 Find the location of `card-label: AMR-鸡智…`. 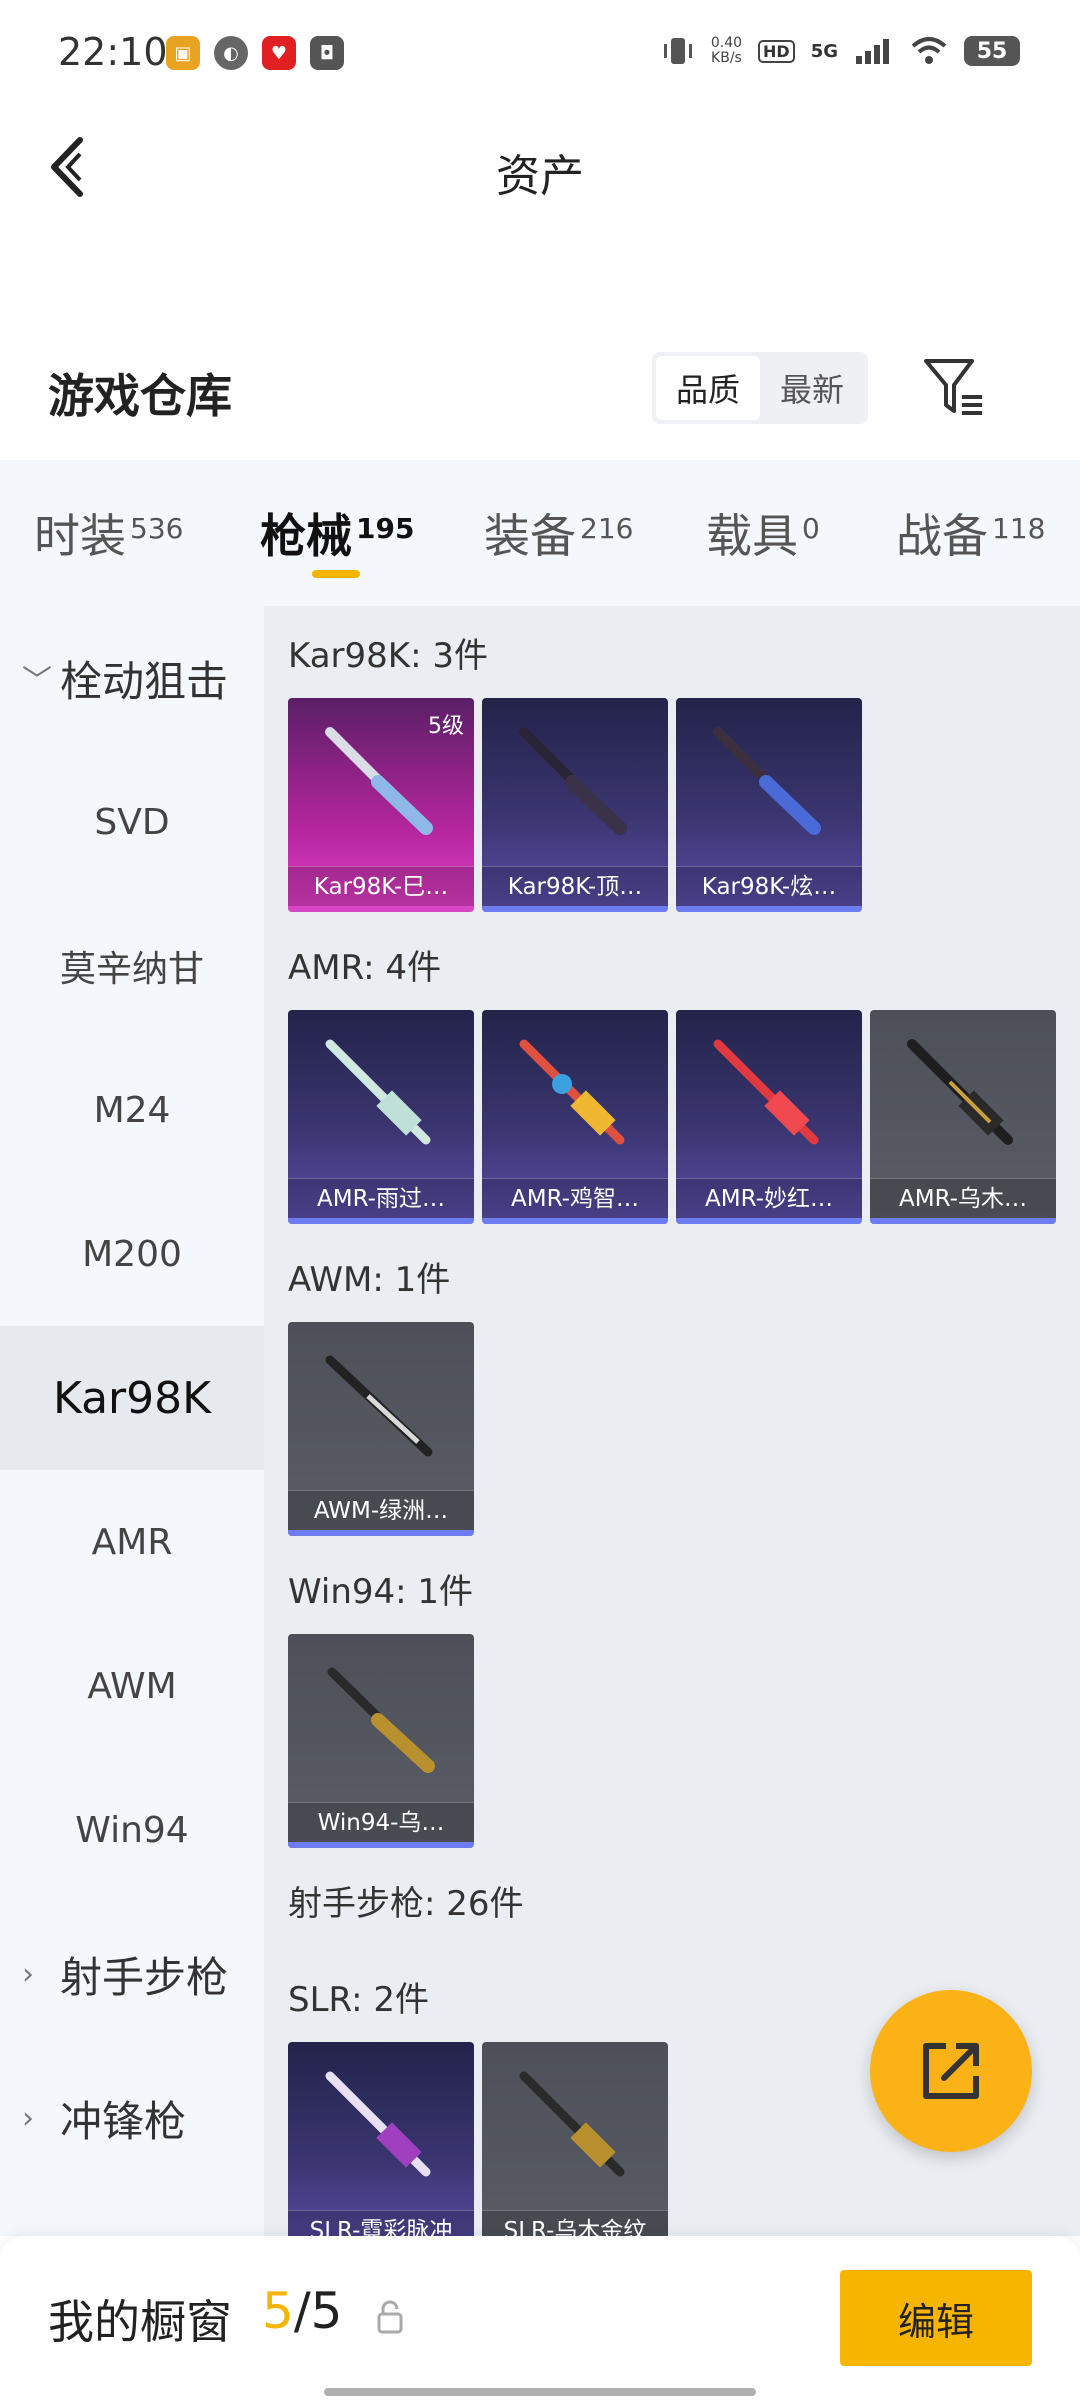

card-label: AMR-鸡智… is located at coordinates (575, 1198).